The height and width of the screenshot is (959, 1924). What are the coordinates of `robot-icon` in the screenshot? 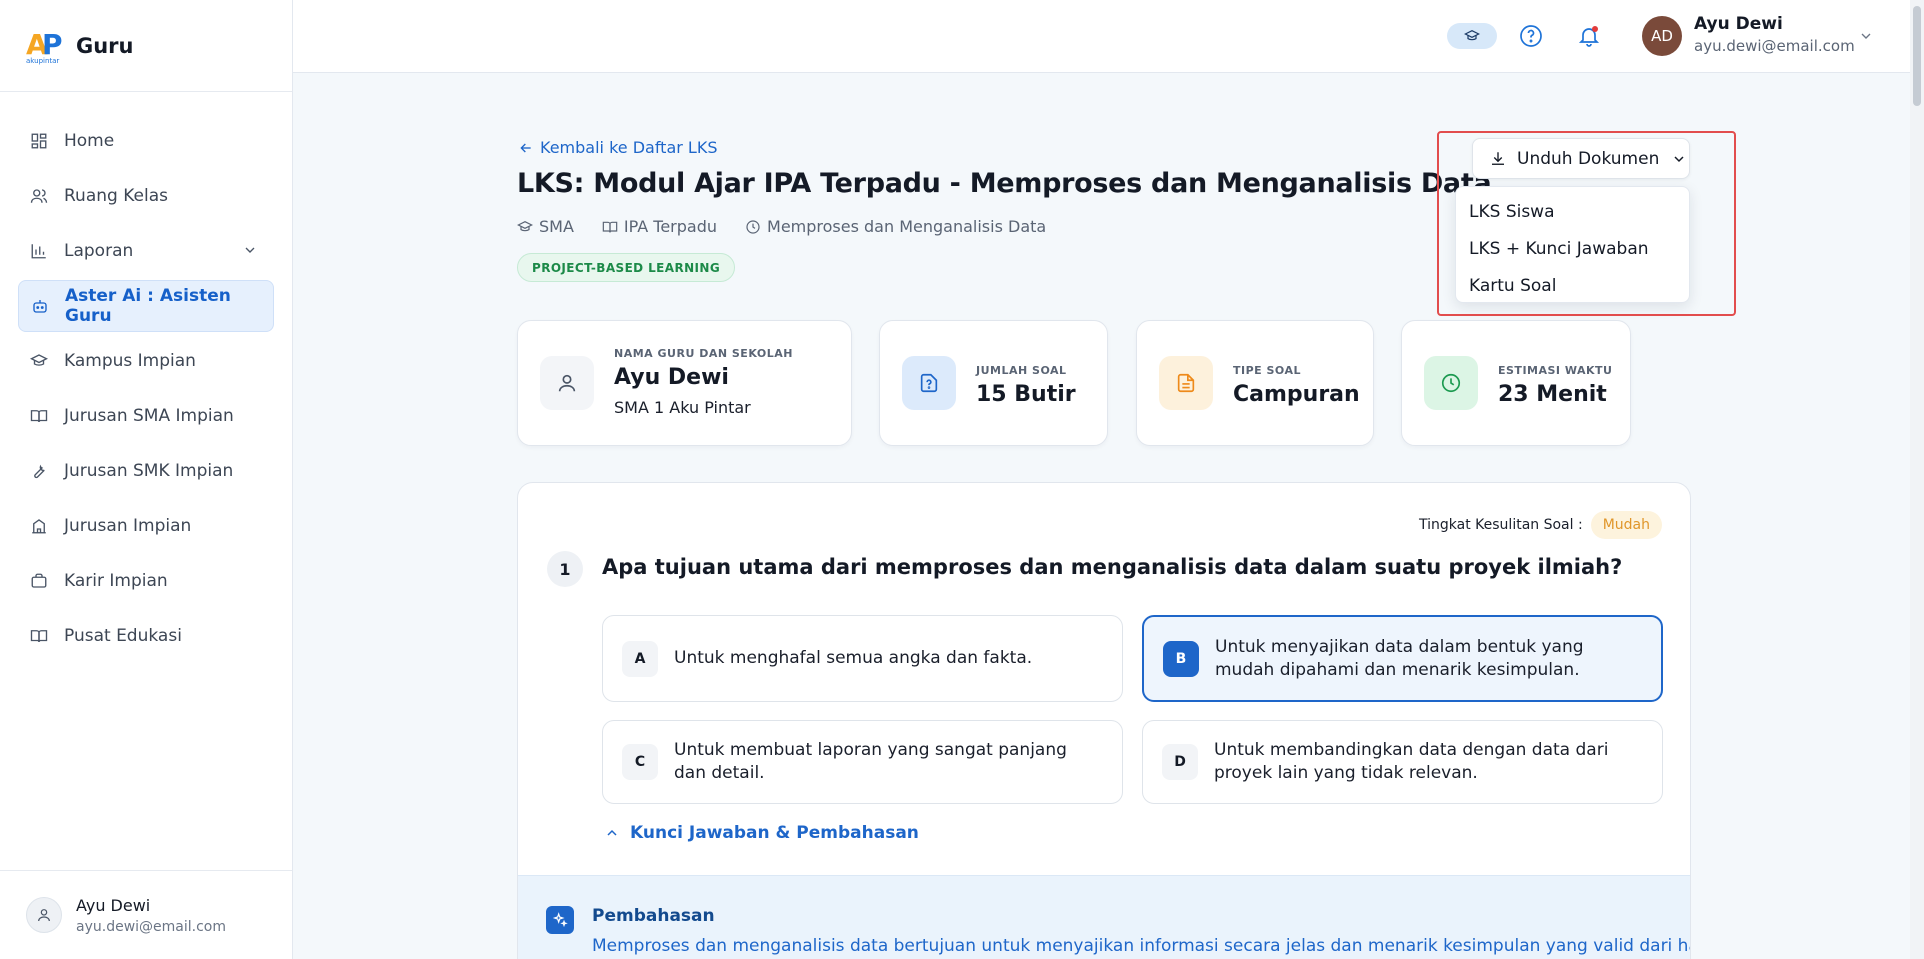 It's located at (40, 306).